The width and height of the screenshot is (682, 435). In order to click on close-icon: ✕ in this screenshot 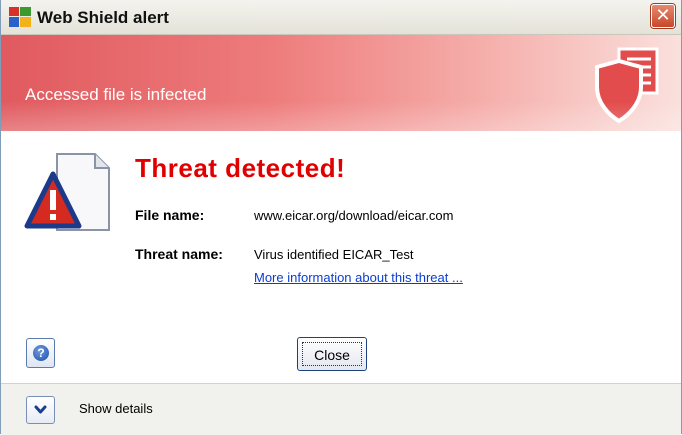, I will do `click(663, 15)`.